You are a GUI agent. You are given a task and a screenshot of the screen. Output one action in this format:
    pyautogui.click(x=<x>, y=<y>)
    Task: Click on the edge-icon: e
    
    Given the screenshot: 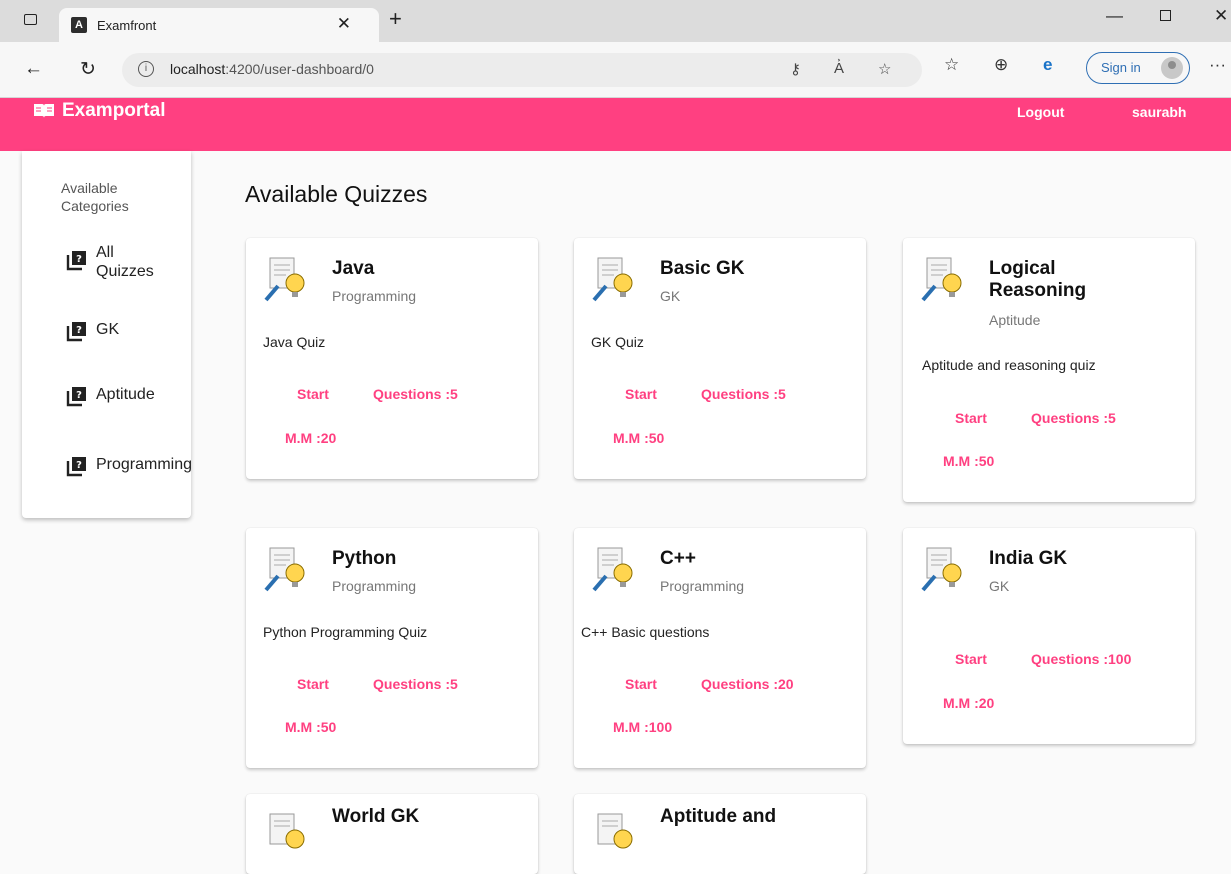 What is the action you would take?
    pyautogui.click(x=1047, y=65)
    